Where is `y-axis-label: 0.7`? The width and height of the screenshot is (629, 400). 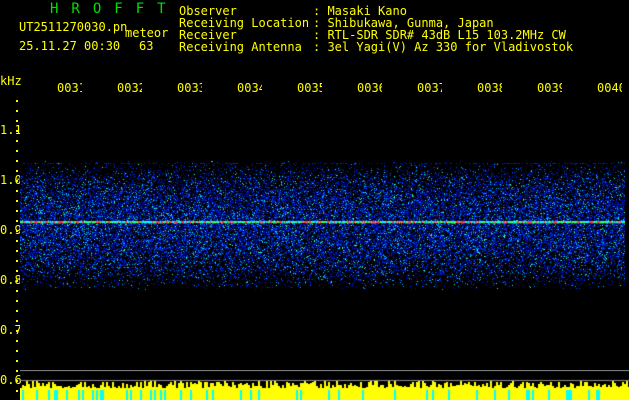
y-axis-label: 0.7 is located at coordinates (11, 330).